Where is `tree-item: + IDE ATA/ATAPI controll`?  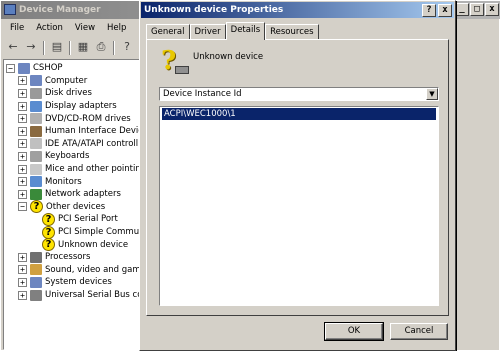
tree-item: + IDE ATA/ATAPI controll is located at coordinates (78, 144).